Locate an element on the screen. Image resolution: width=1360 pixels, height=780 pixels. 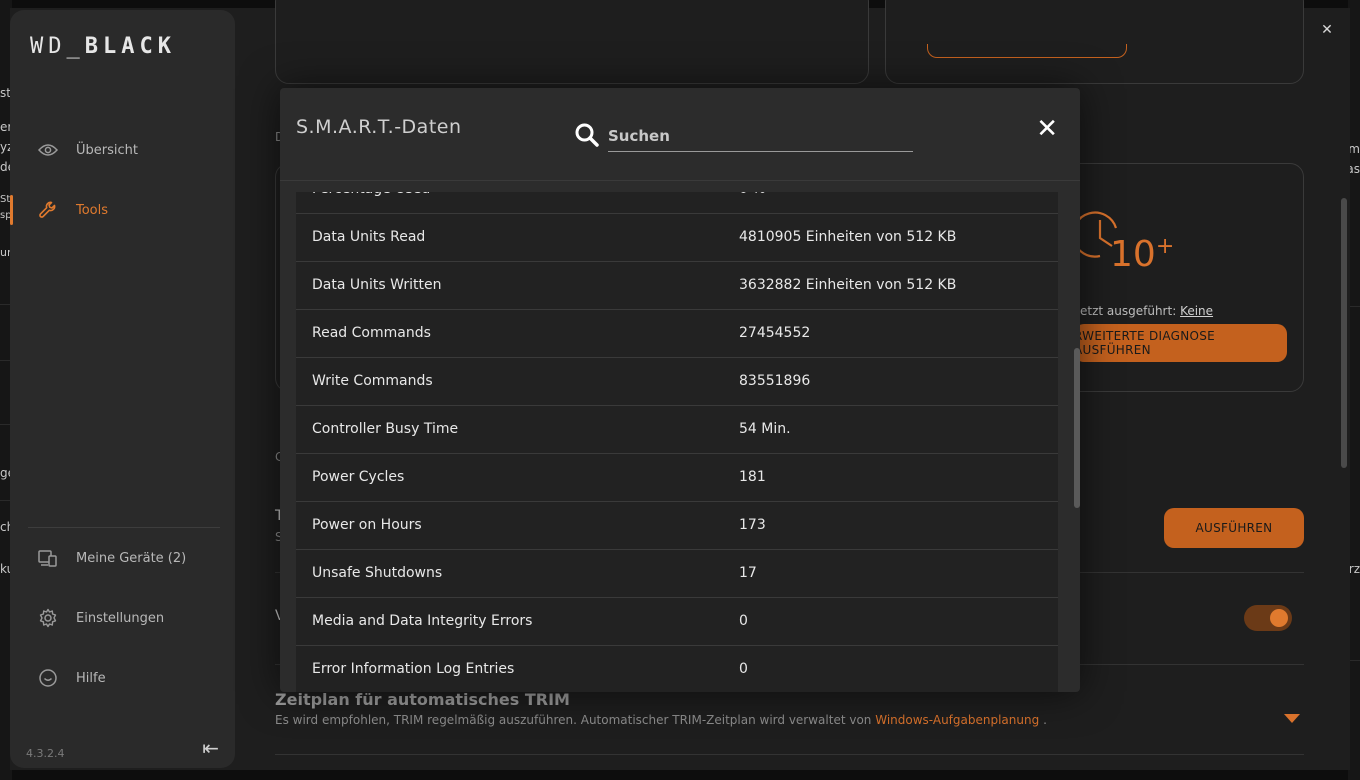
sidebar-item-label: Einstellungen is located at coordinates (120, 618).